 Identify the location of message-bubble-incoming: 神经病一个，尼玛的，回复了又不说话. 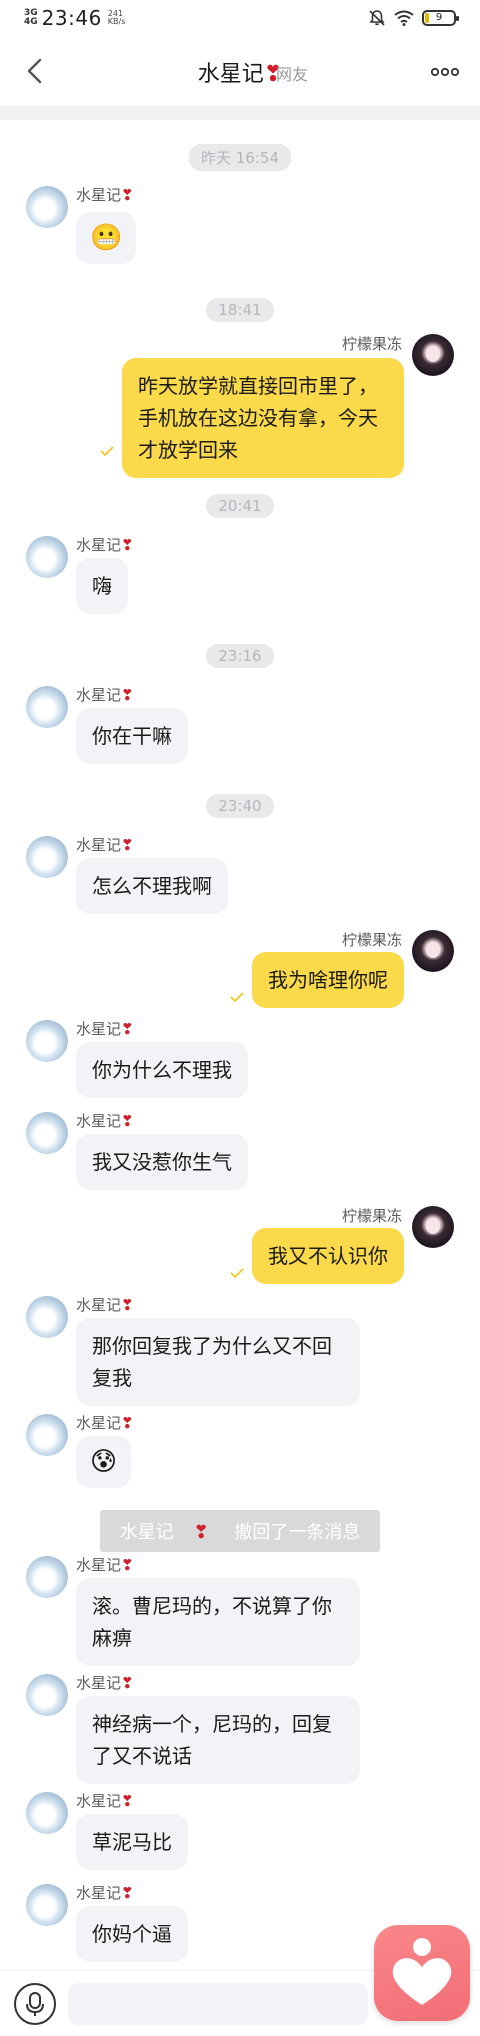
(218, 1740).